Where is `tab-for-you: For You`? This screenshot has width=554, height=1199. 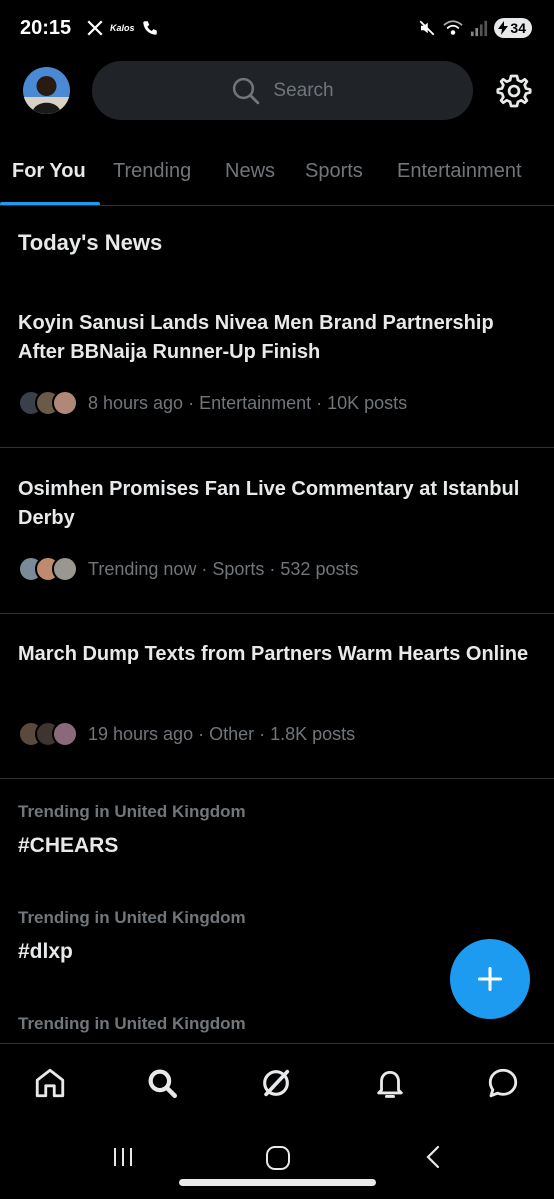
tab-for-you: For You is located at coordinates (49, 171).